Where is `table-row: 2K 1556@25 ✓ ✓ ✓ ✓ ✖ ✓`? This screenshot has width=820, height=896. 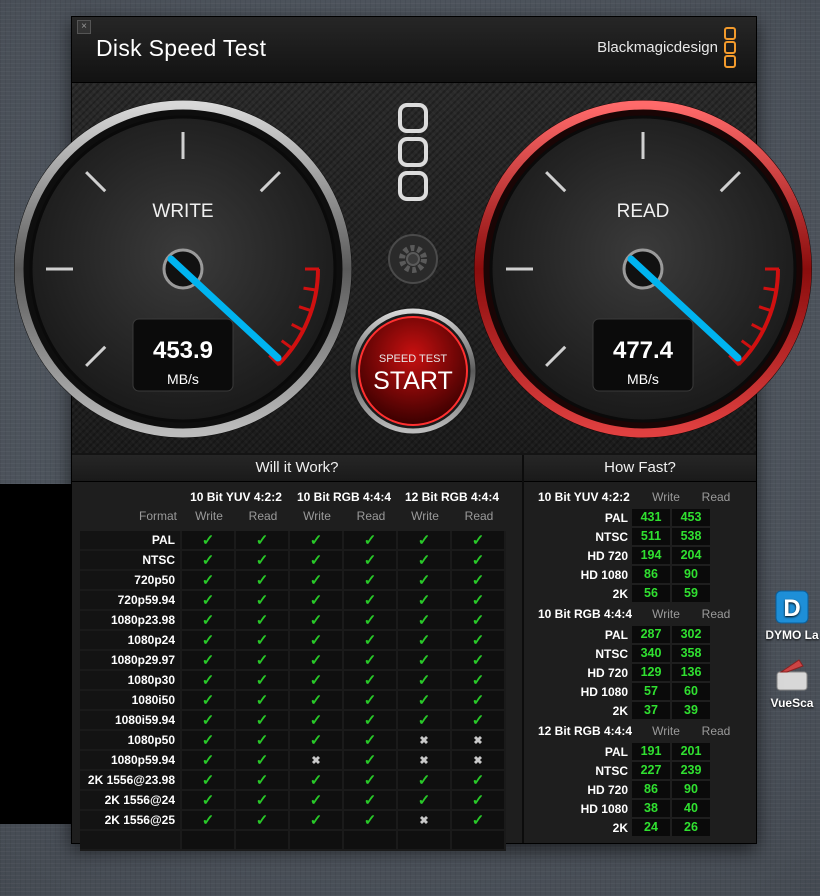 table-row: 2K 1556@25 ✓ ✓ ✓ ✓ ✖ ✓ is located at coordinates (293, 821).